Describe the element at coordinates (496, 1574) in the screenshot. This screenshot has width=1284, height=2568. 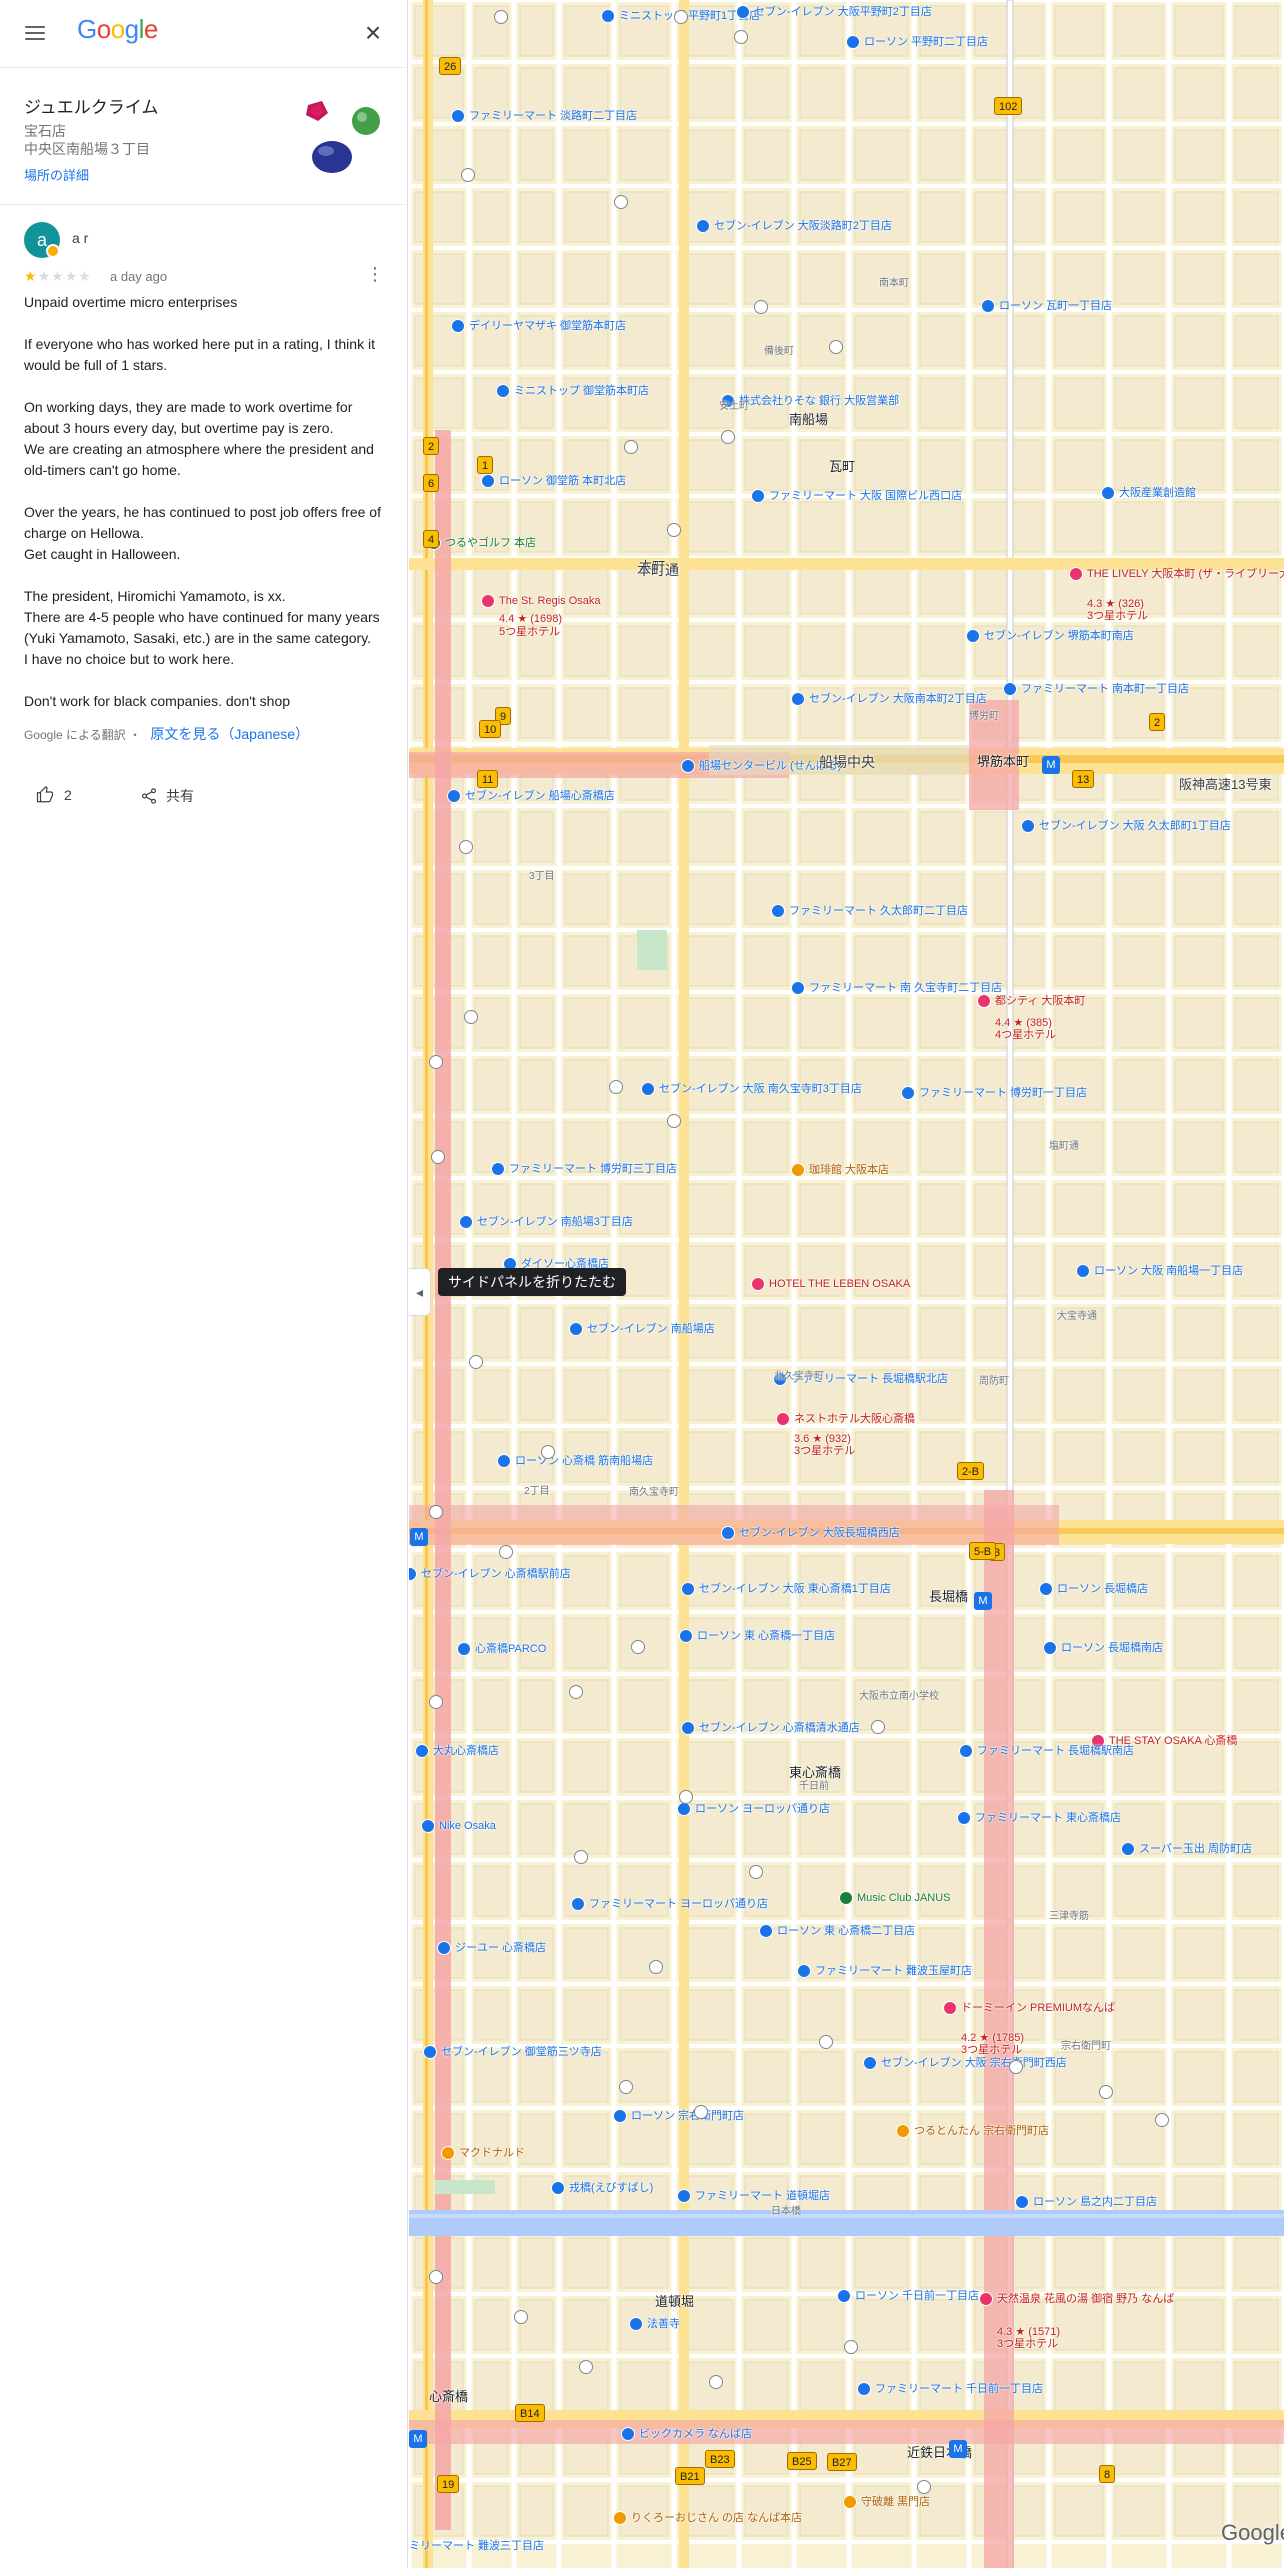
I see `map-place-label: セブン-イレブン 心斎橋駅前店` at that location.